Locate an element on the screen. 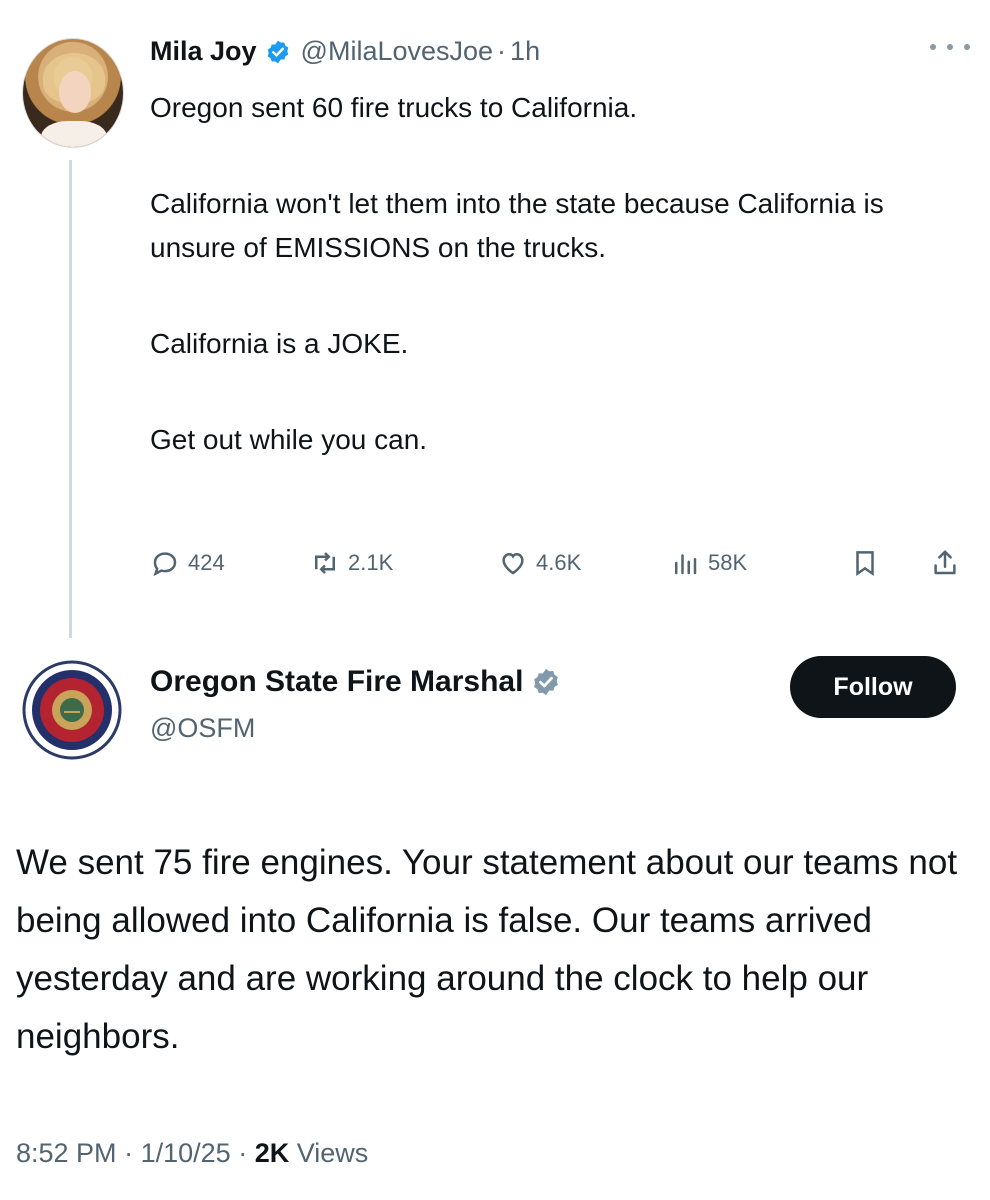  reply-count: 424 is located at coordinates (206, 562).